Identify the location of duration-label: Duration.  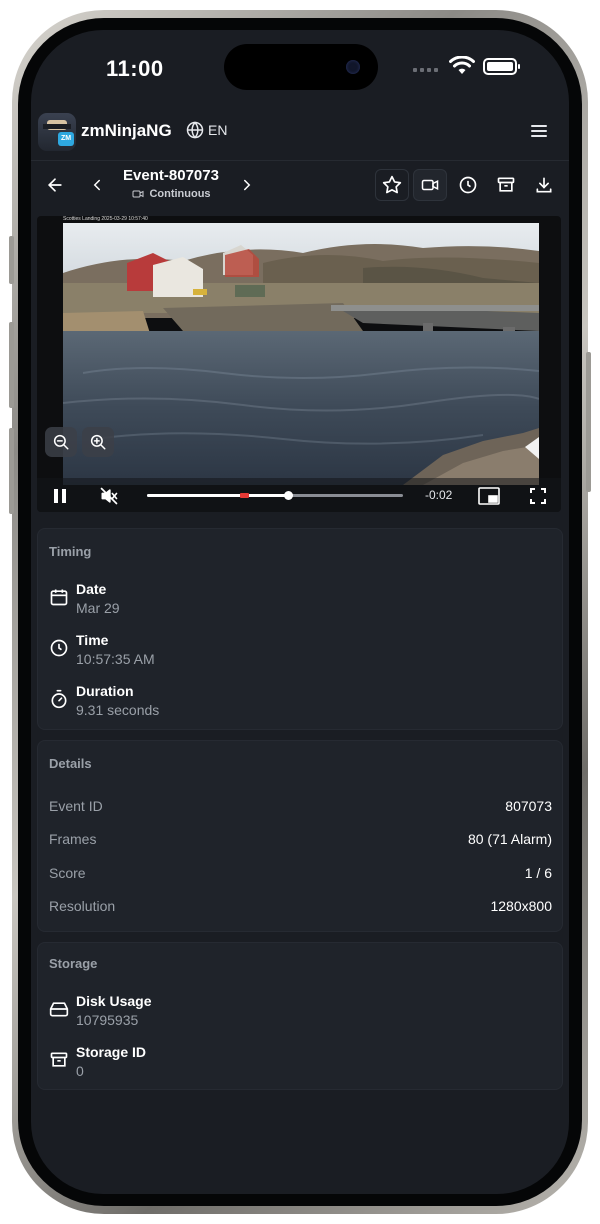
(105, 691).